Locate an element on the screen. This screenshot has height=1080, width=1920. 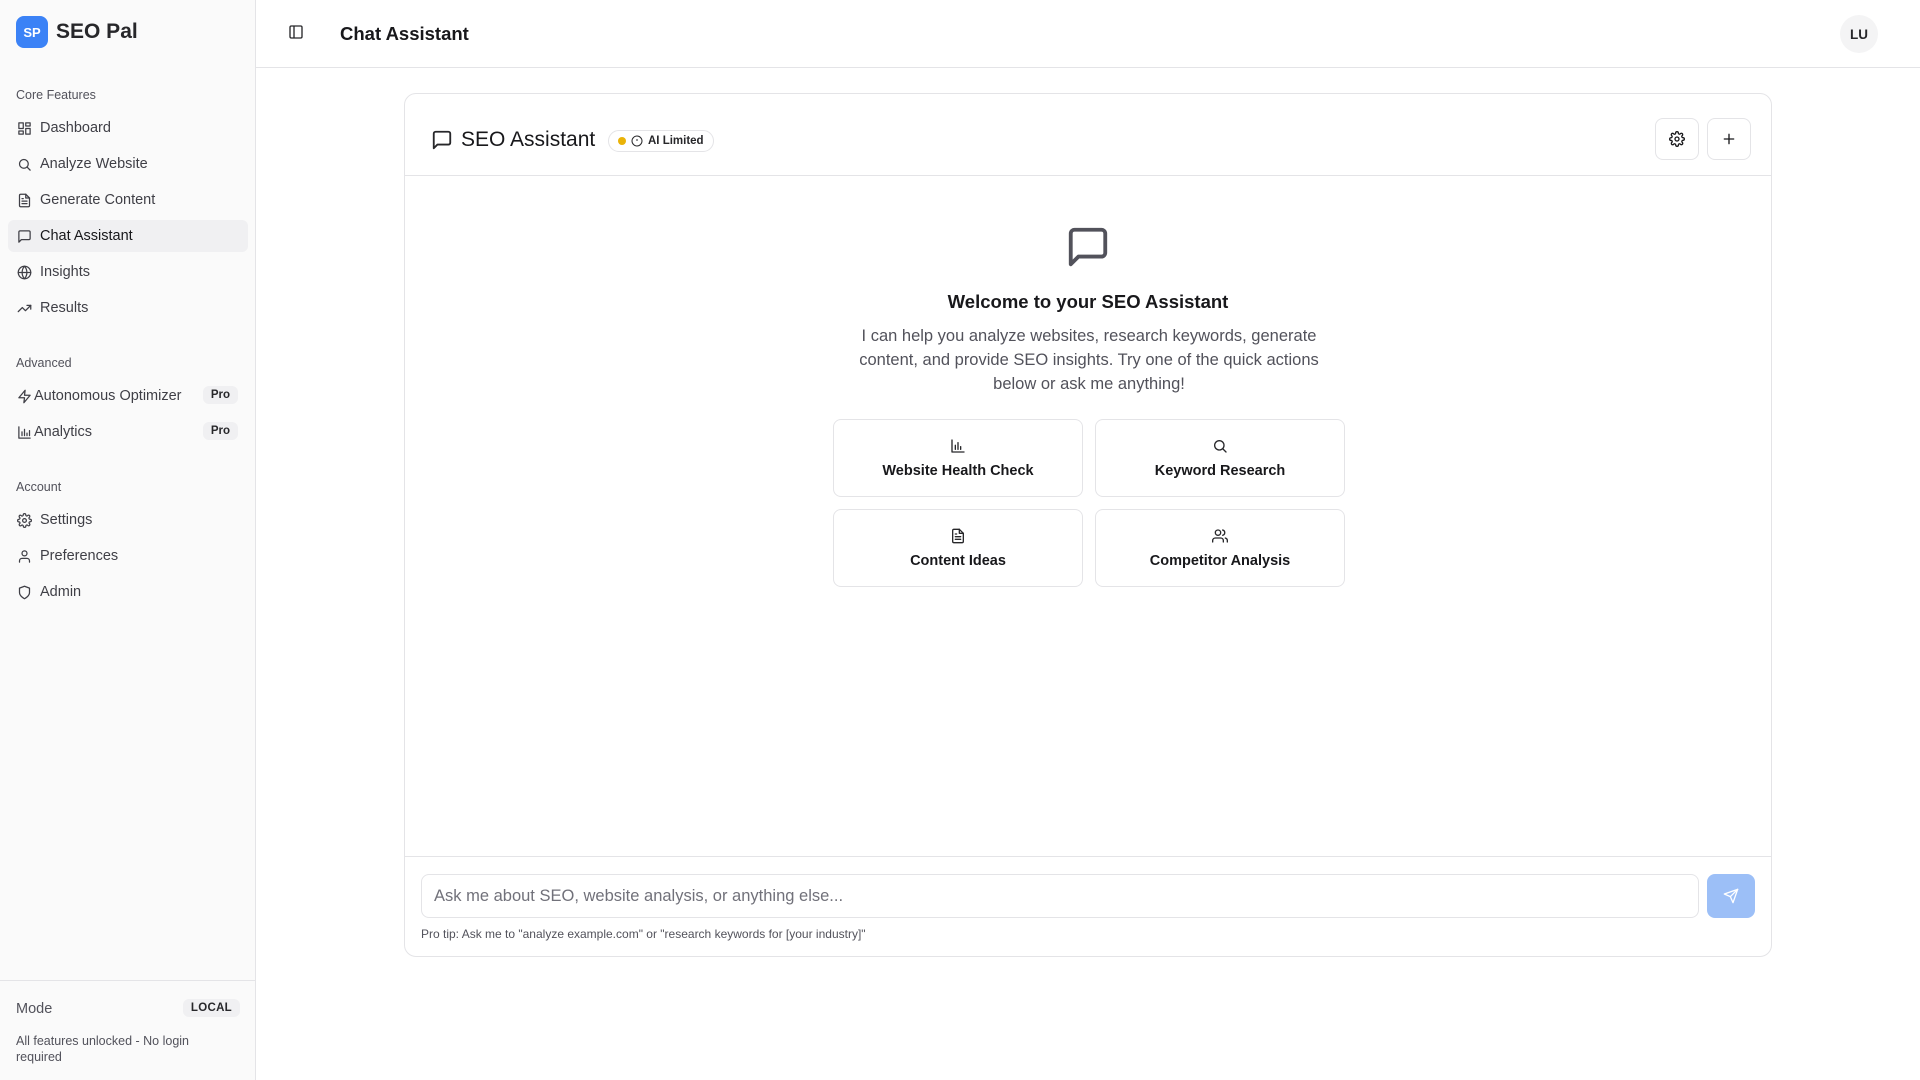
panel-left-icon is located at coordinates (296, 34).